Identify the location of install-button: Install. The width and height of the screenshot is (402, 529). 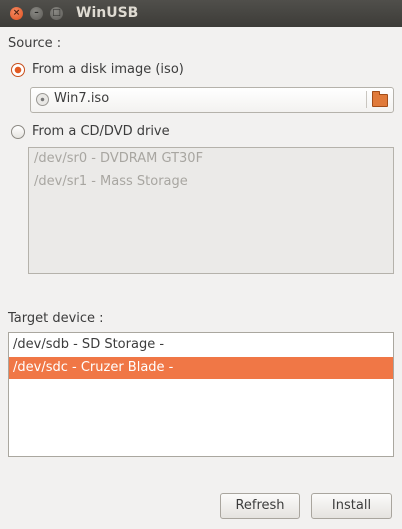
(351, 506).